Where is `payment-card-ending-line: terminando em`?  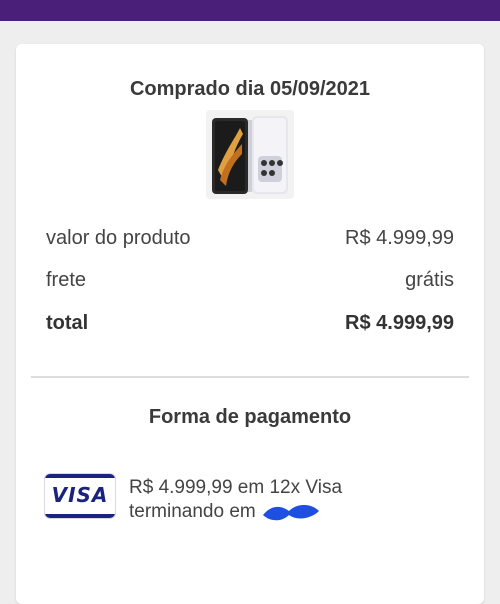
payment-card-ending-line: terminando em is located at coordinates (294, 512).